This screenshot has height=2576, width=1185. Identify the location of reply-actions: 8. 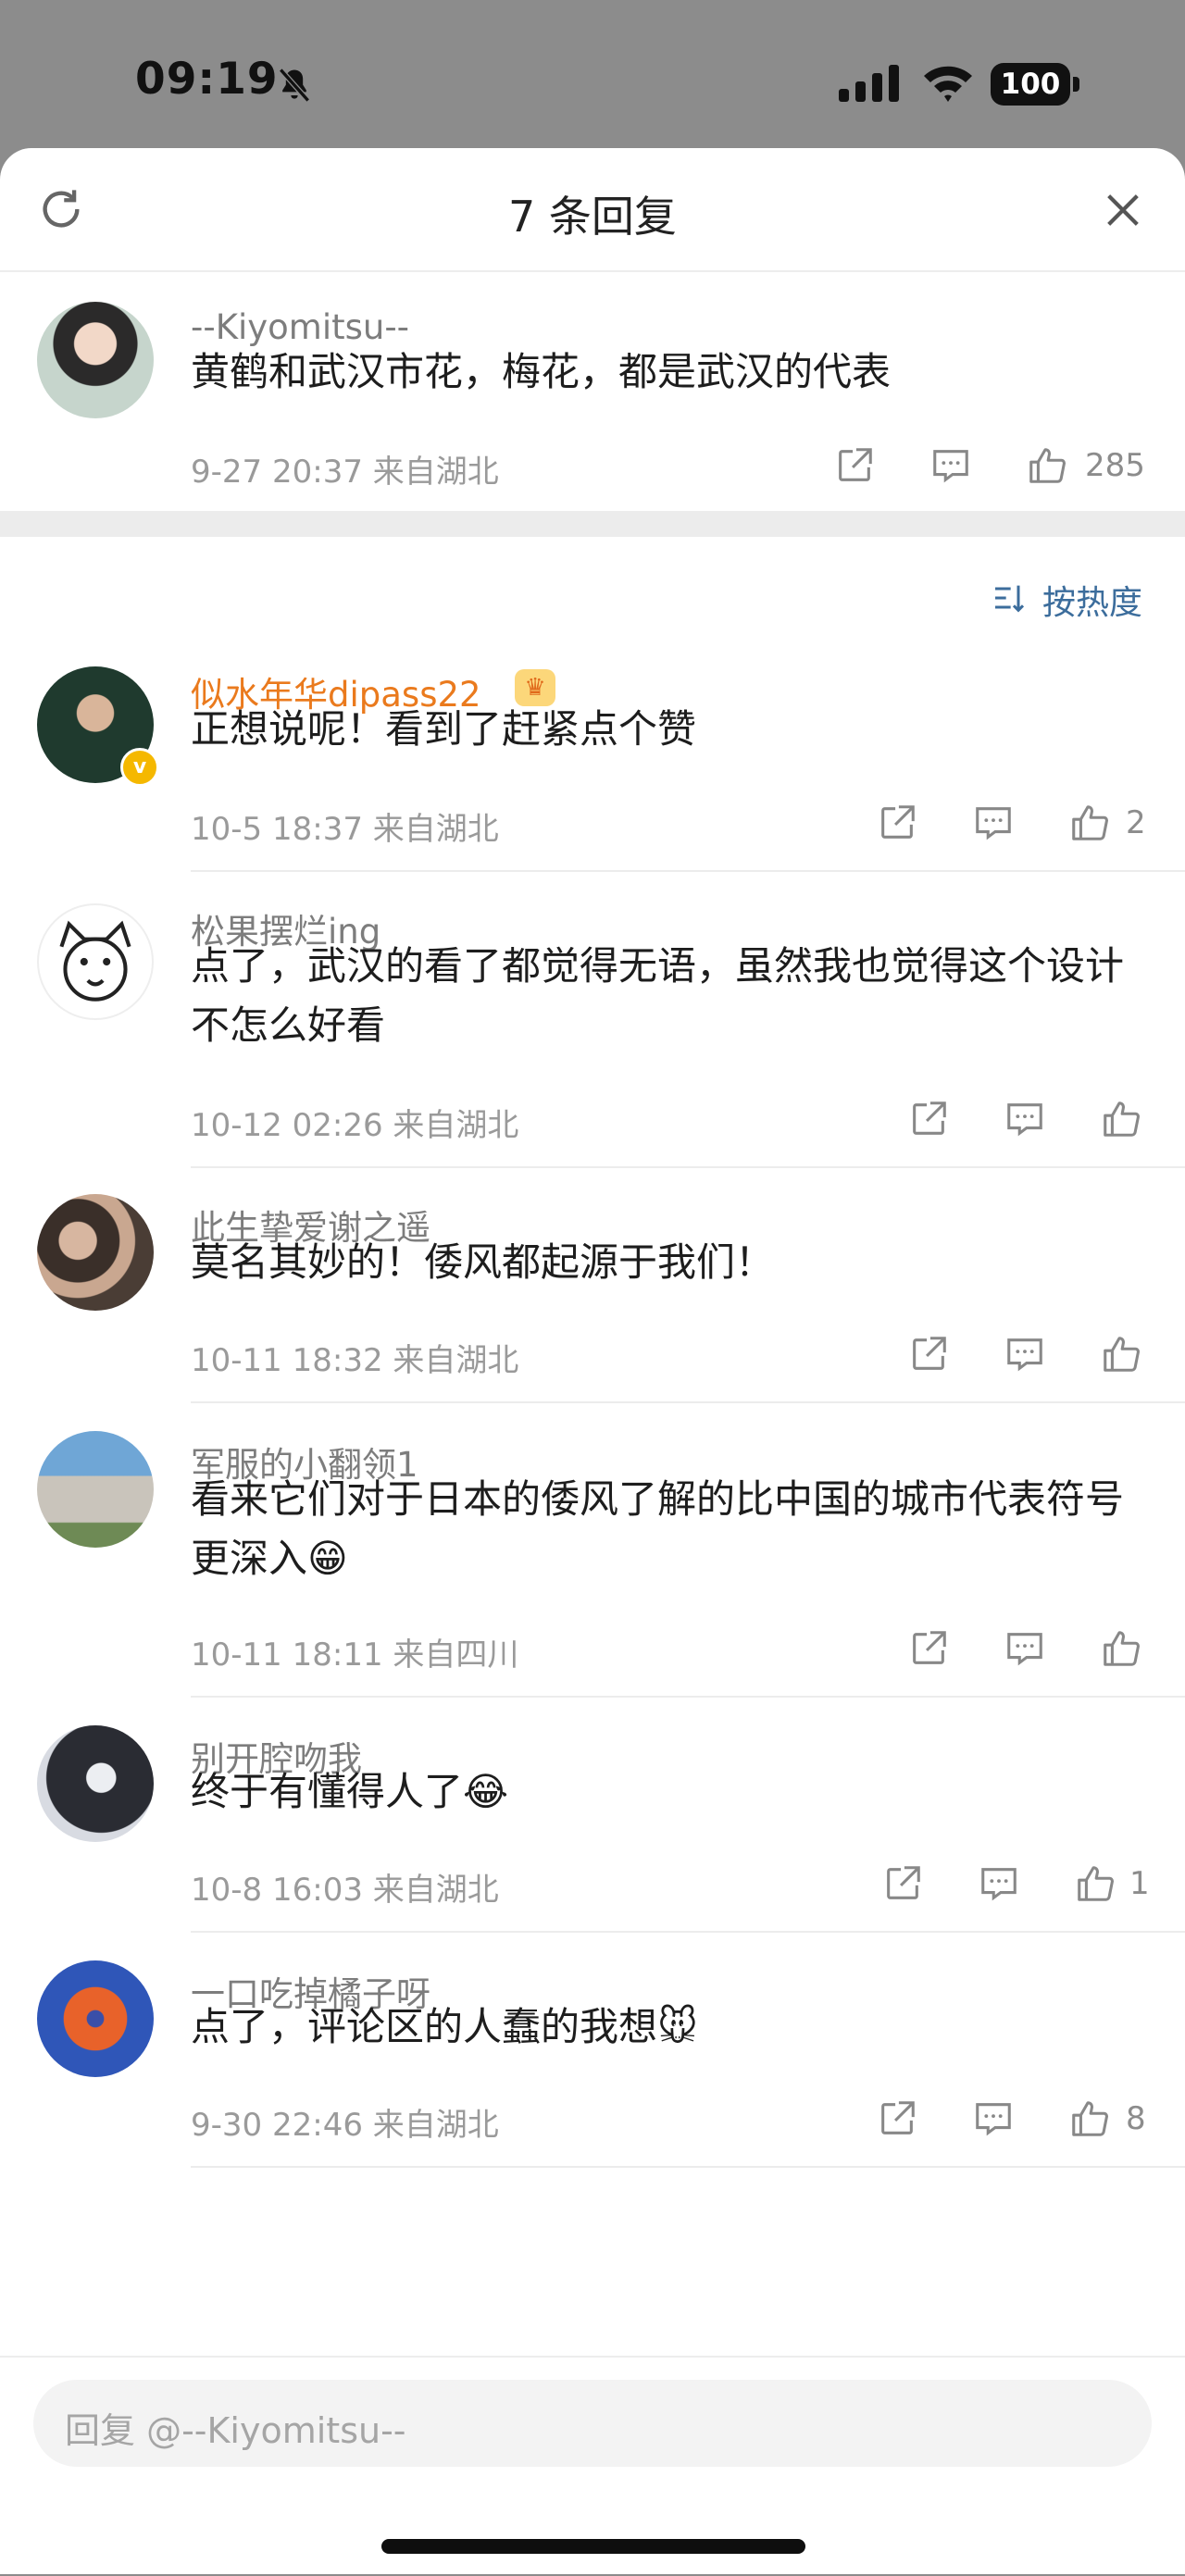
(1012, 2120).